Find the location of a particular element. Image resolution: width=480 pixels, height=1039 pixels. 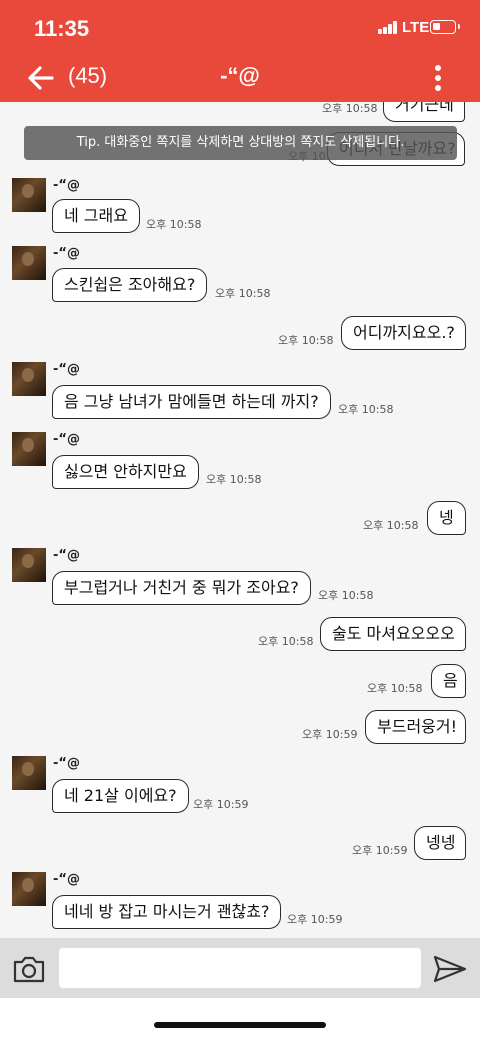

message-bubble: 네 21살 이에요? is located at coordinates (120, 796).